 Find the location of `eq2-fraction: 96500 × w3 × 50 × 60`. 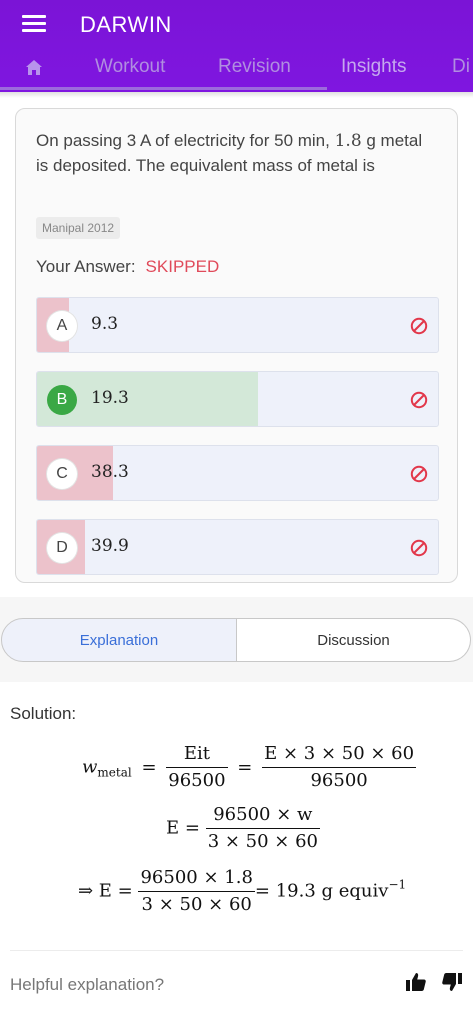

eq2-fraction: 96500 × w3 × 50 × 60 is located at coordinates (262, 828).